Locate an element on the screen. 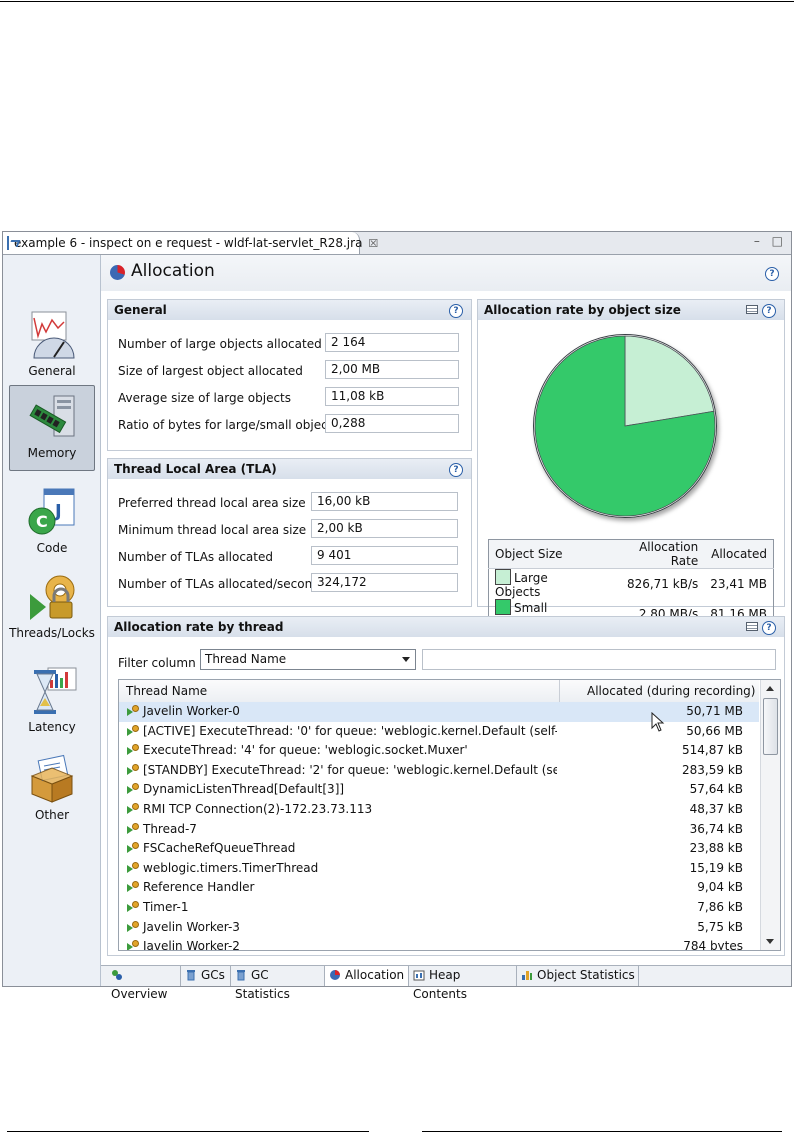 Image resolution: width=794 pixels, height=1142 pixels. scroll-up-icon is located at coordinates (770, 688).